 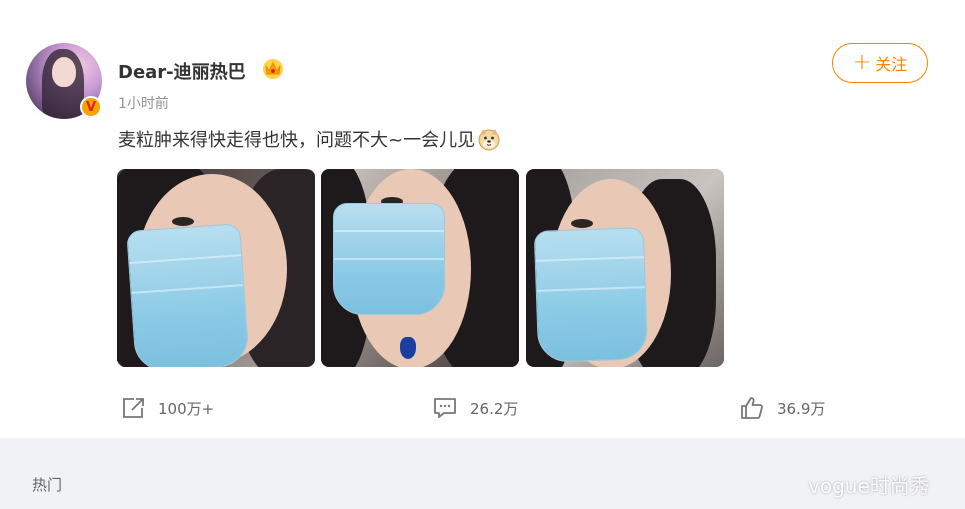 I want to click on like-button: 36.9万, so click(x=782, y=408).